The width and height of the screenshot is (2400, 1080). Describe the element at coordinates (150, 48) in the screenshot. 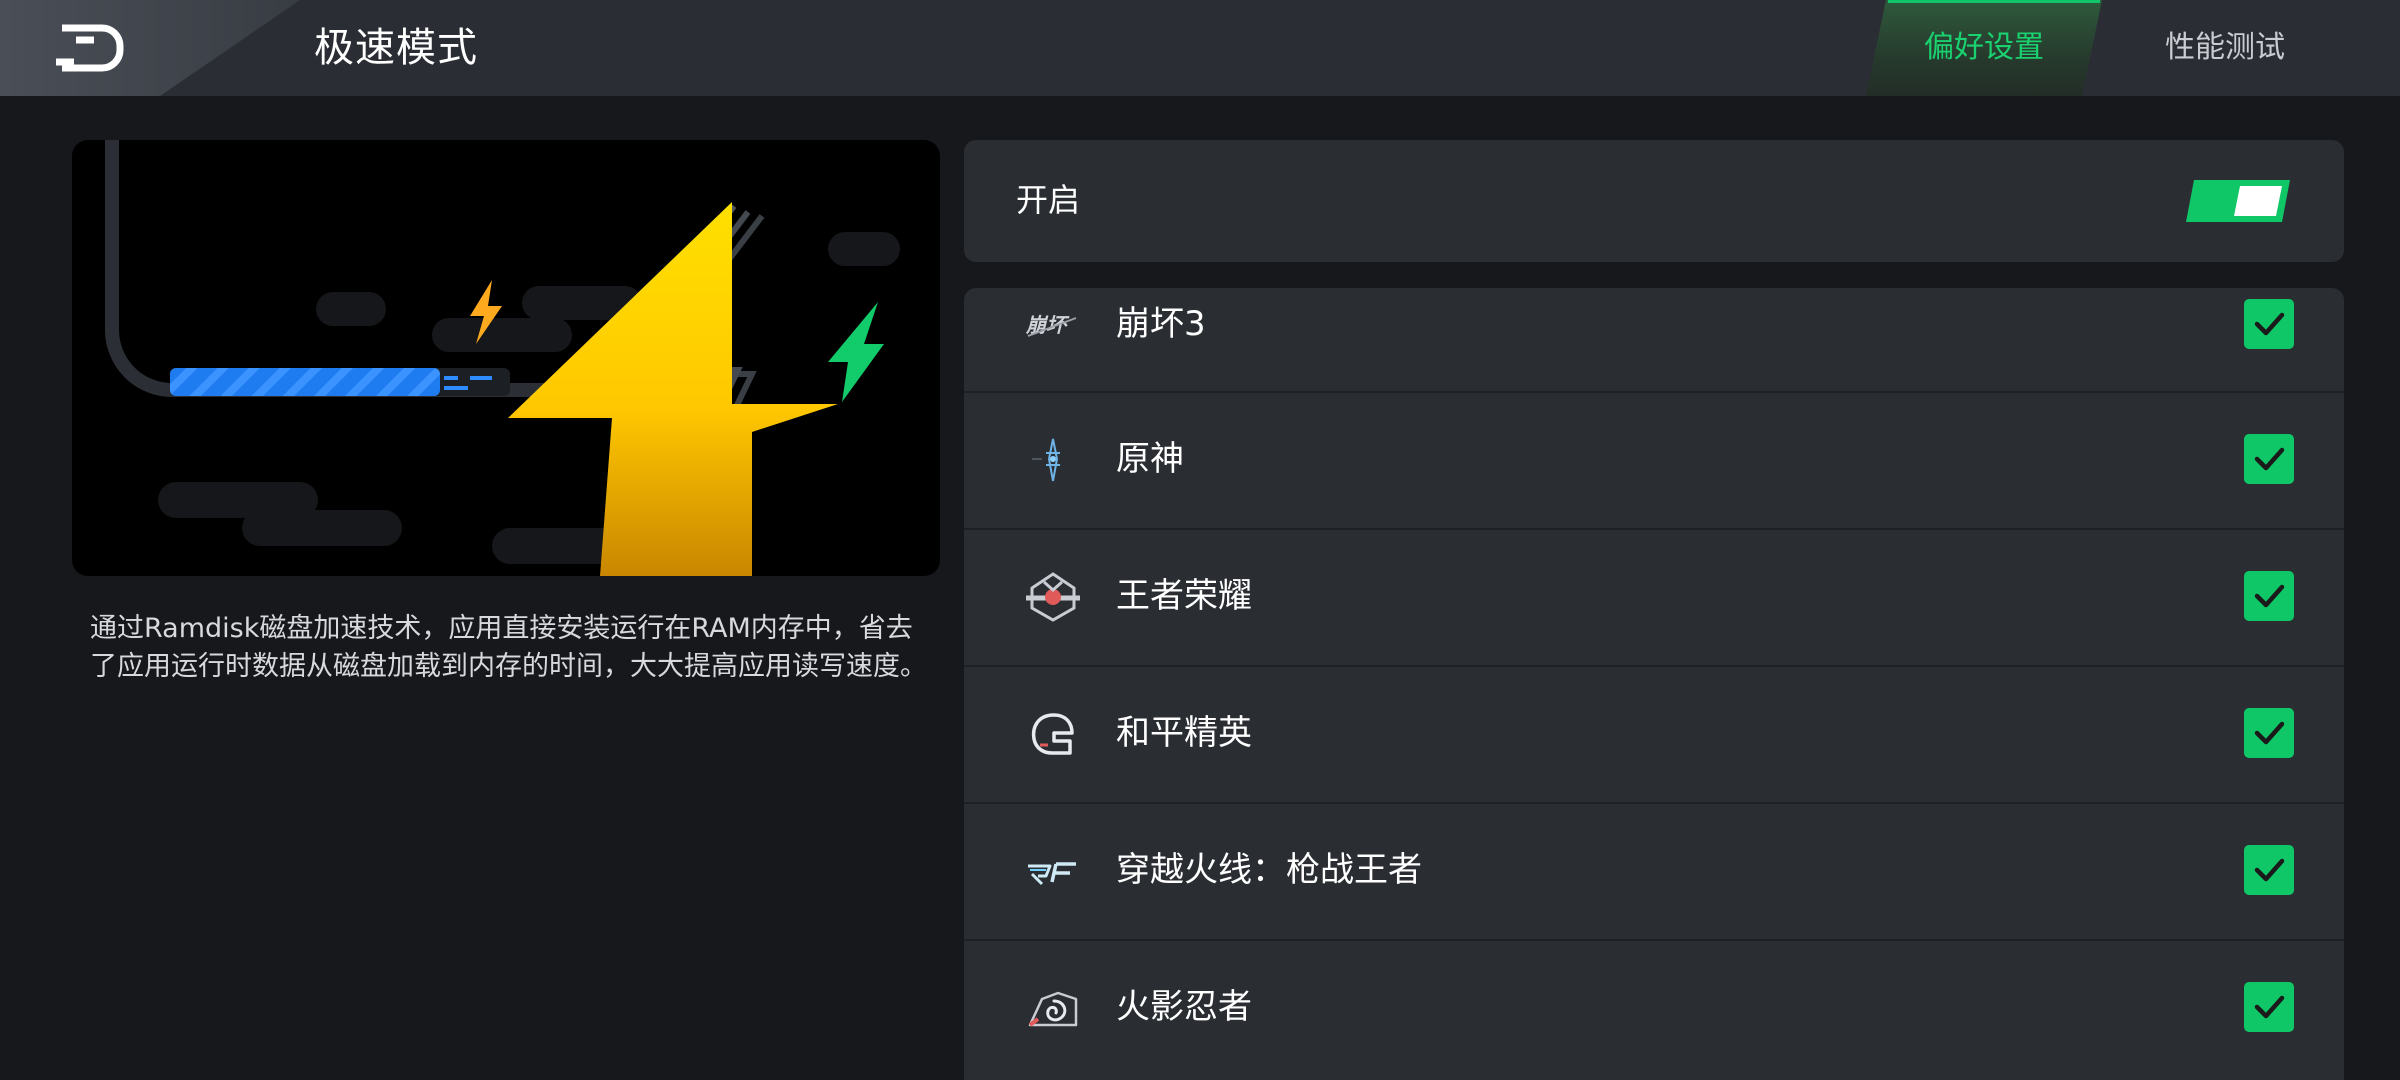

I see `back-zone` at that location.